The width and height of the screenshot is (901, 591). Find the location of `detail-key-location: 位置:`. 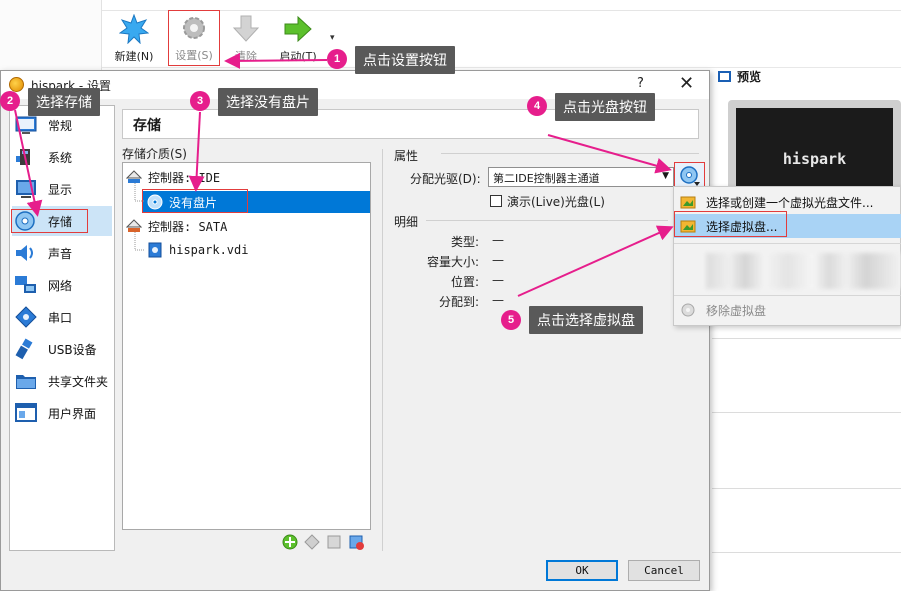

detail-key-location: 位置: is located at coordinates (464, 282).